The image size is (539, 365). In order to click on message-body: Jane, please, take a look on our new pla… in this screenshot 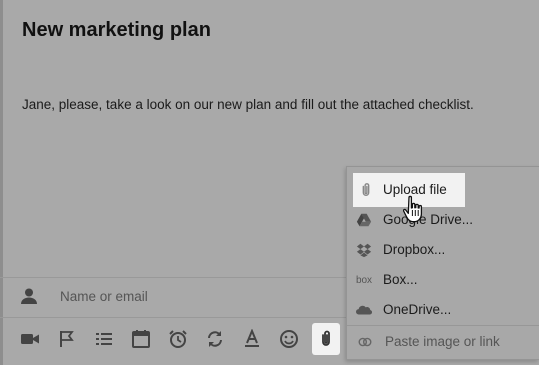, I will do `click(248, 104)`.